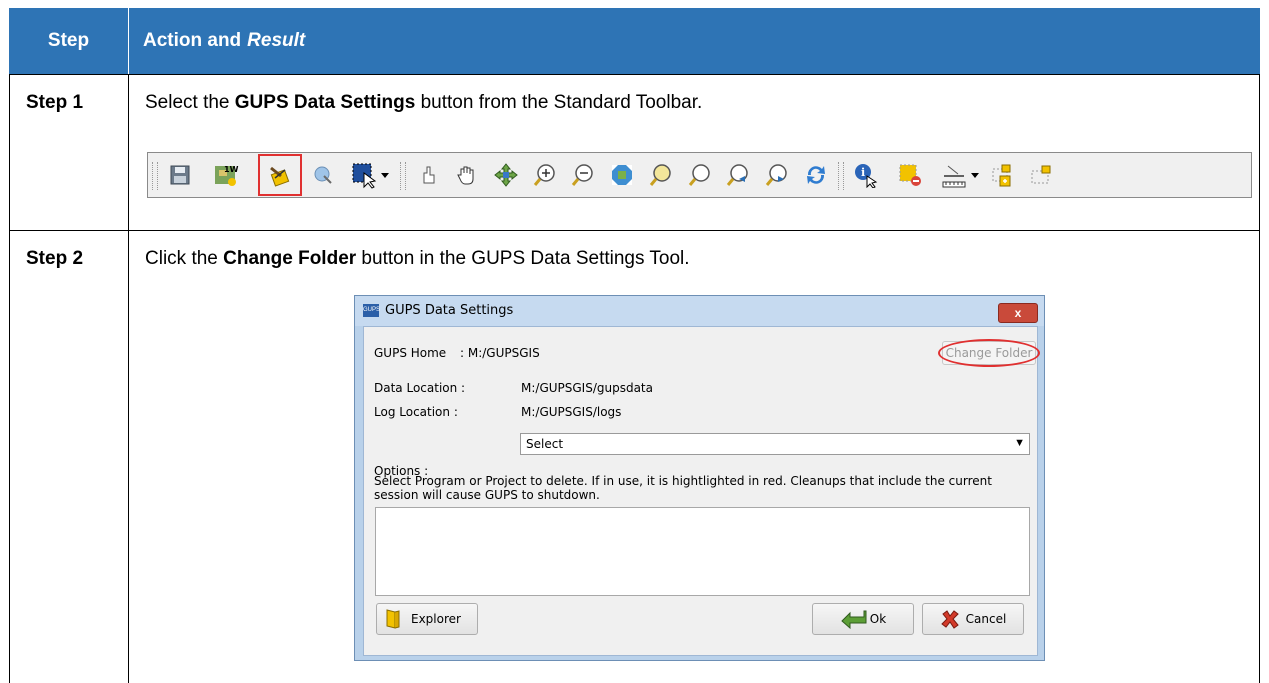 This screenshot has width=1269, height=683. What do you see at coordinates (449, 310) in the screenshot?
I see `dialog-title: GUPS Data Settings` at bounding box center [449, 310].